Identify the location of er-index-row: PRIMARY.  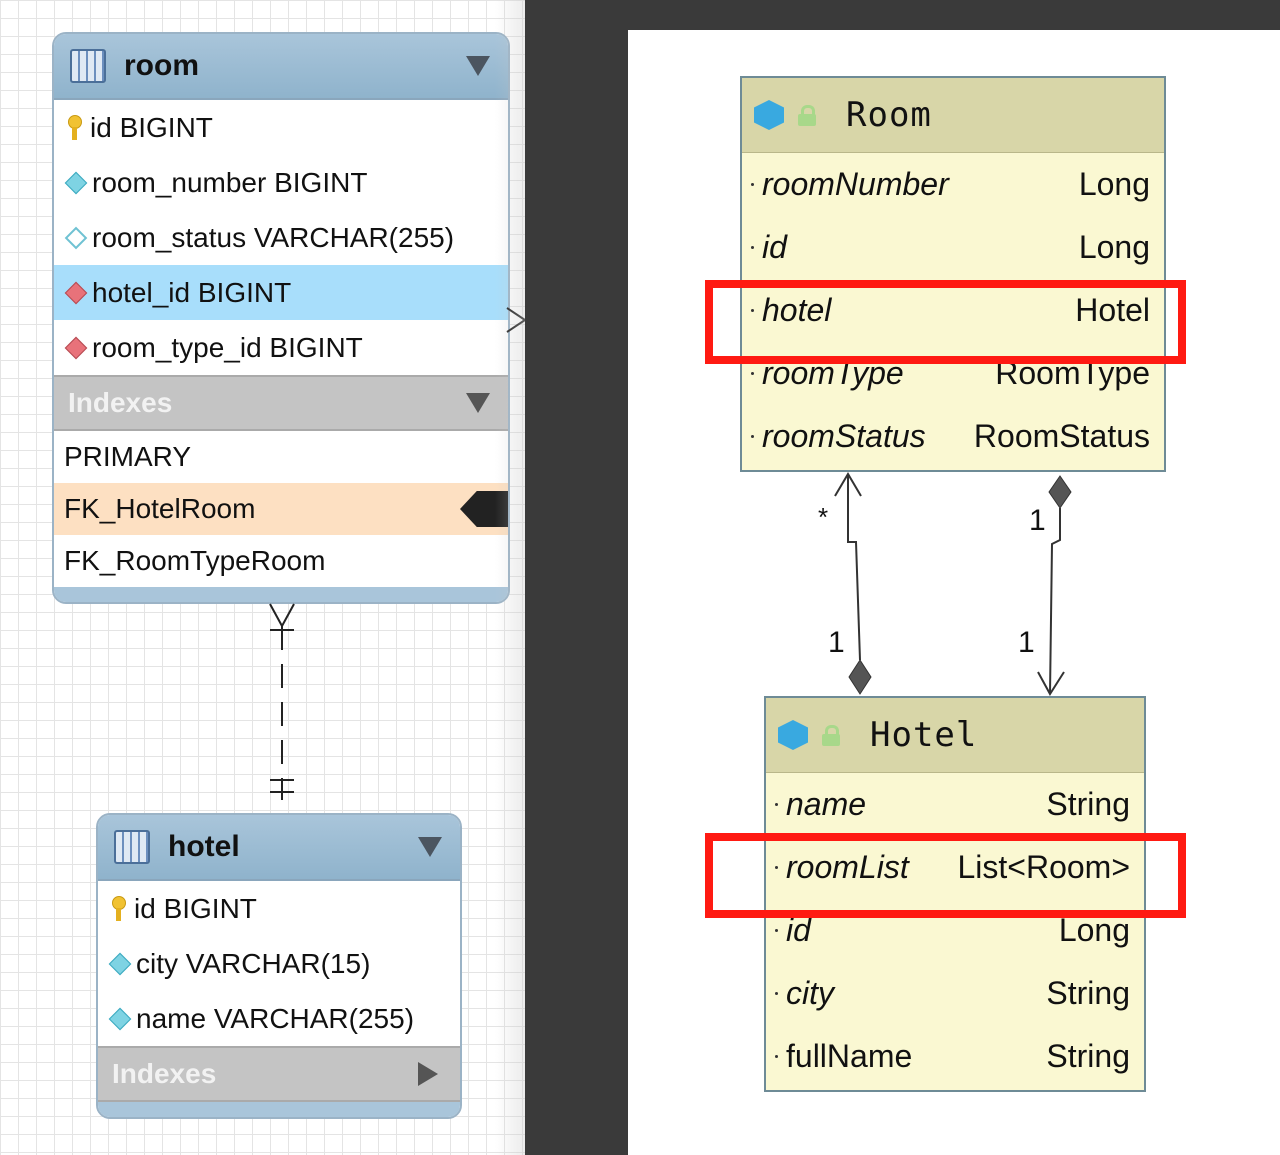
(281, 457).